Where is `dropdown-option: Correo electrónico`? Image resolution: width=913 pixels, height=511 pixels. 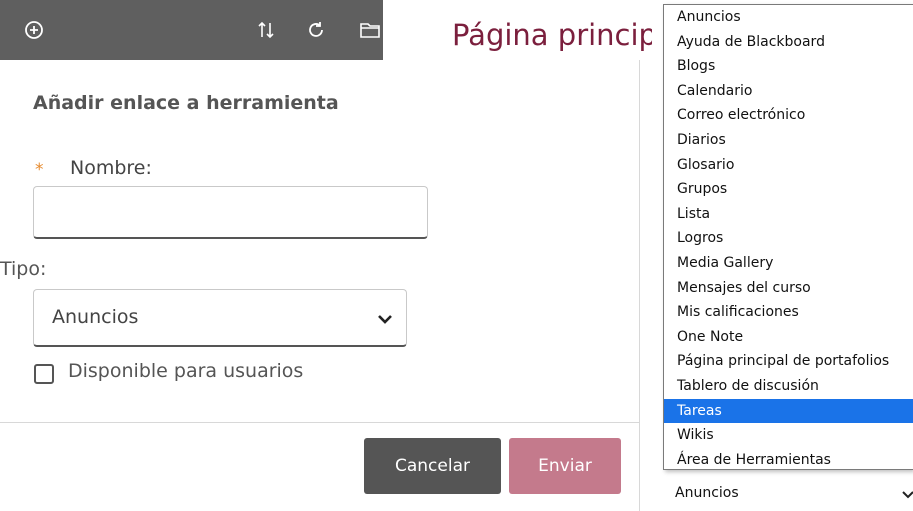
dropdown-option: Correo electrónico is located at coordinates (788, 115).